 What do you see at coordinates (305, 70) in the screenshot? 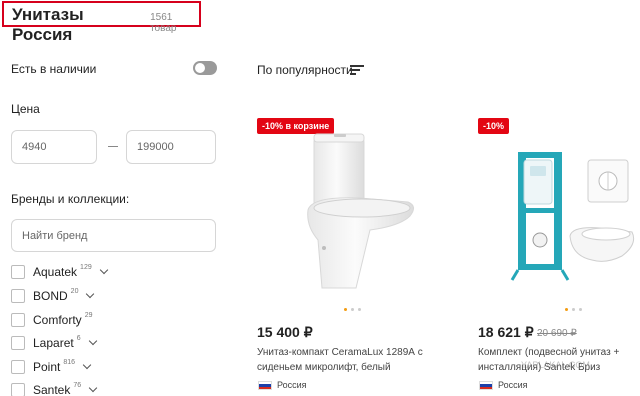
I see `sort-dropdown: По популярности` at bounding box center [305, 70].